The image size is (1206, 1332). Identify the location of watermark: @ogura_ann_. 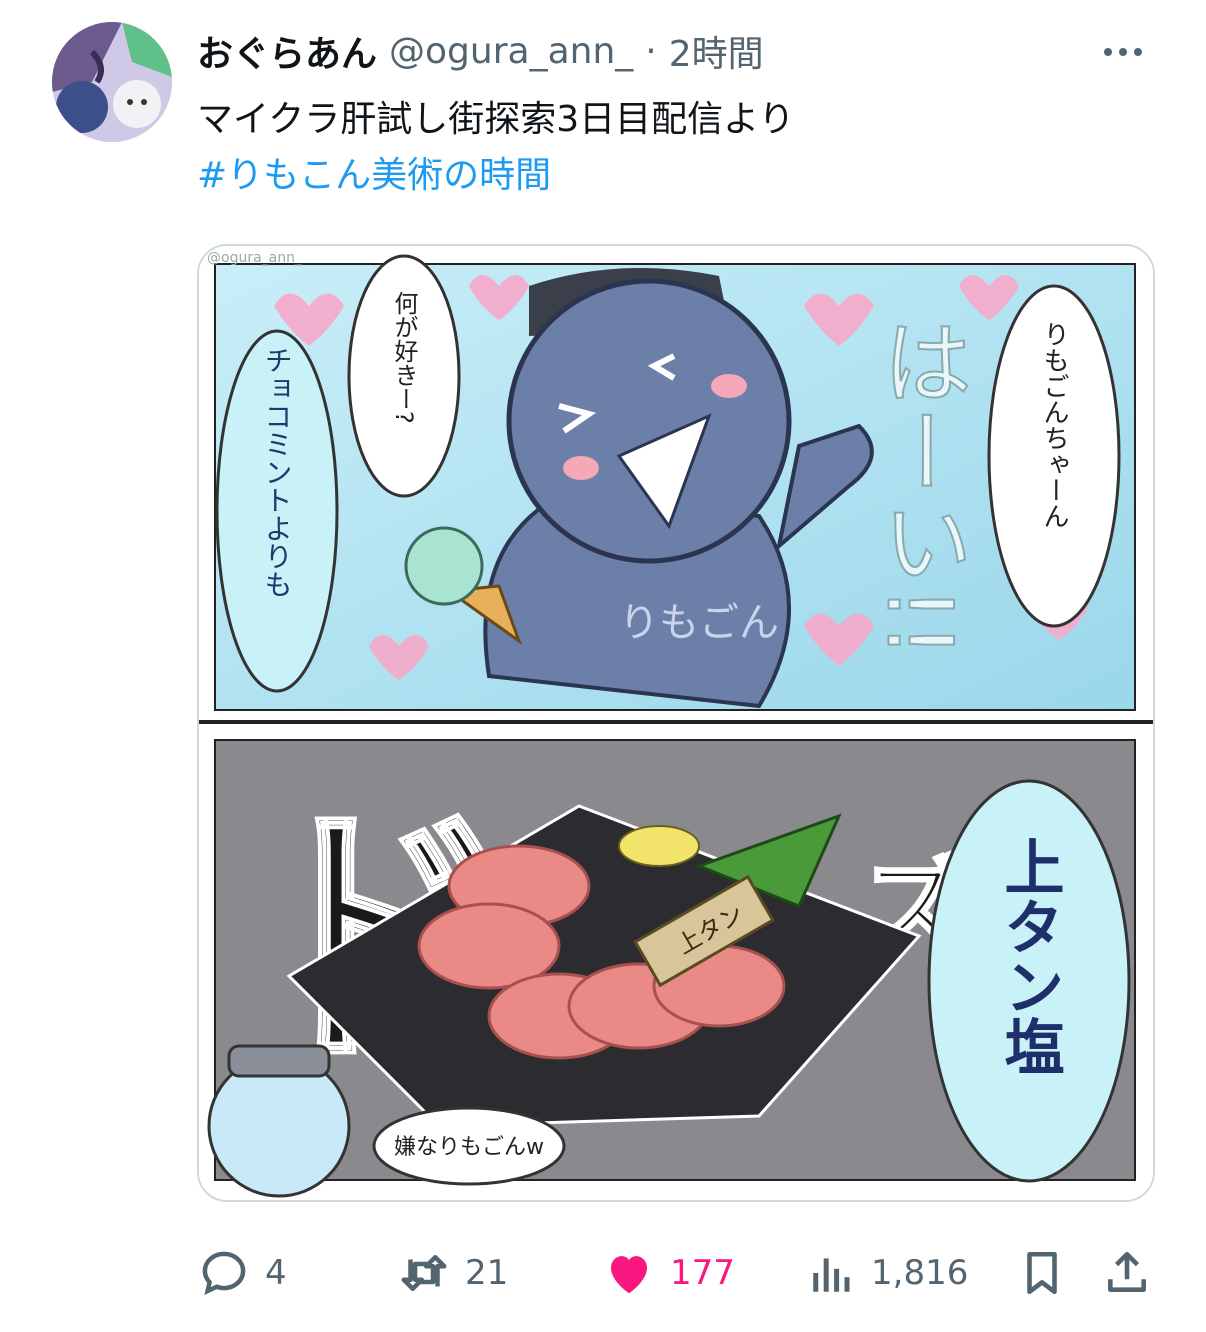
(255, 258).